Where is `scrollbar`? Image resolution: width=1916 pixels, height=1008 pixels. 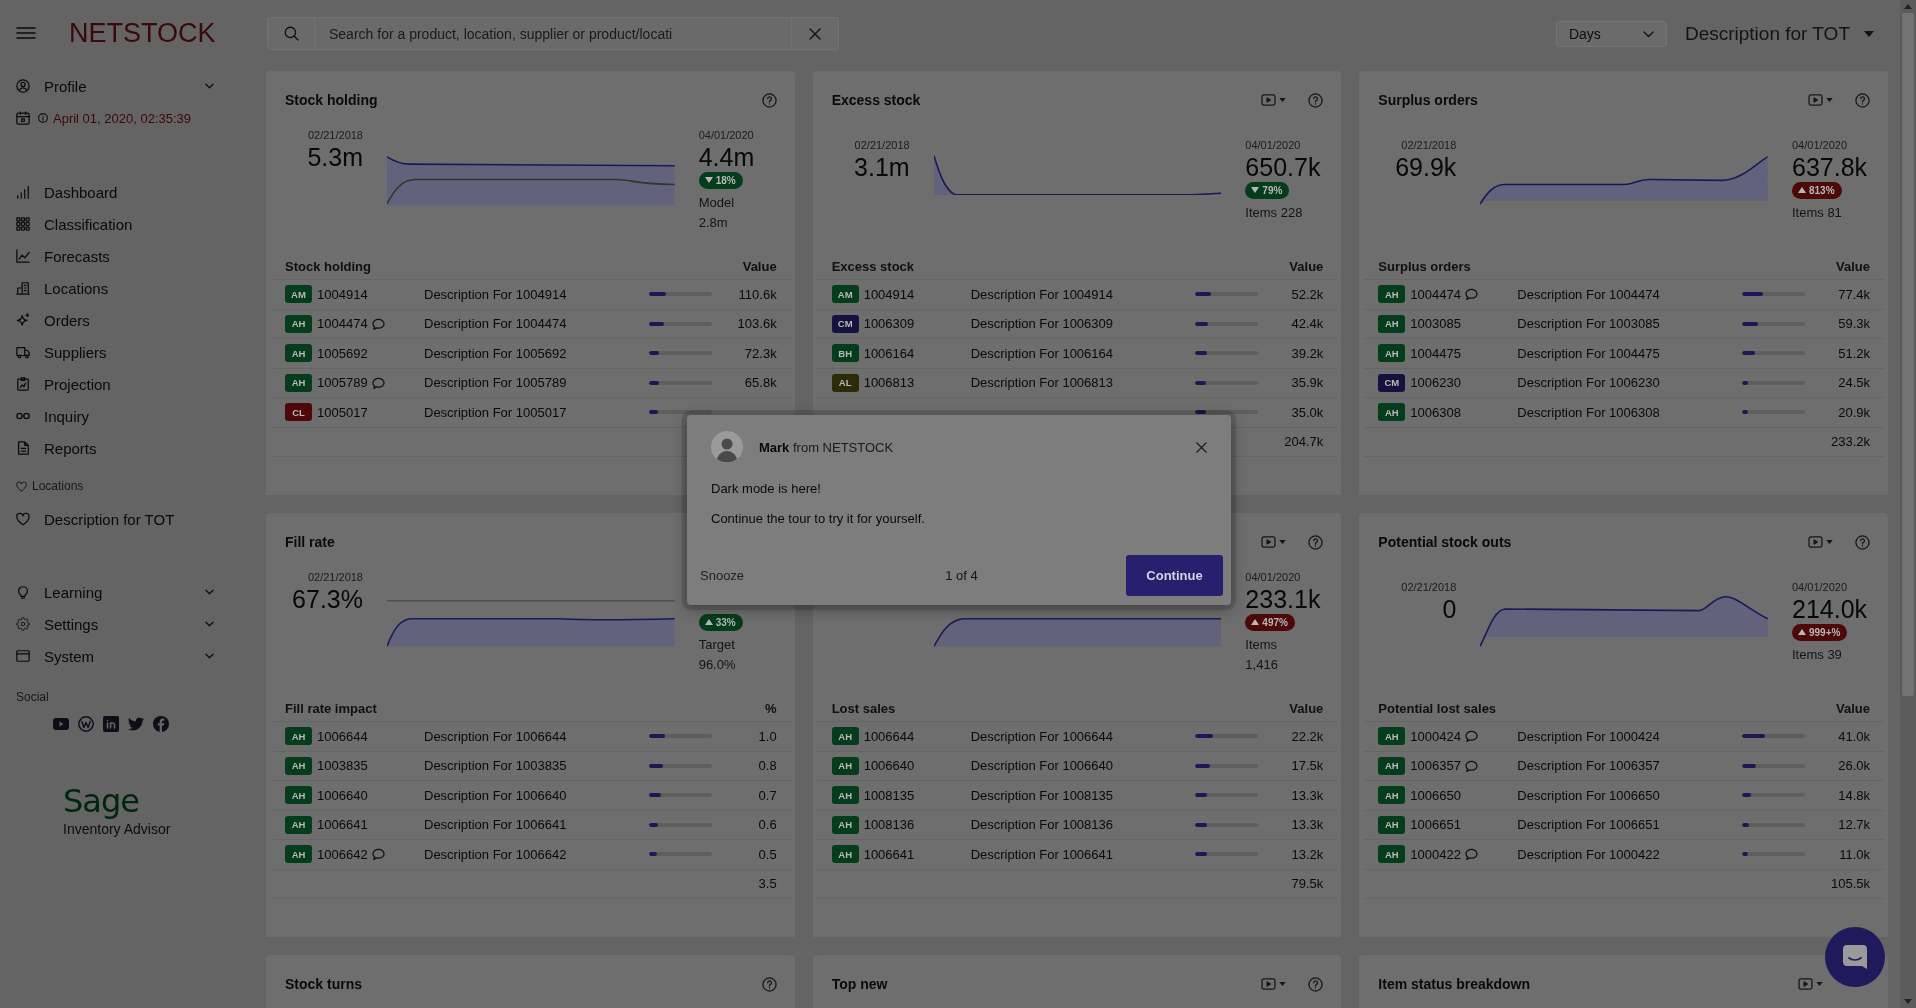 scrollbar is located at coordinates (1908, 504).